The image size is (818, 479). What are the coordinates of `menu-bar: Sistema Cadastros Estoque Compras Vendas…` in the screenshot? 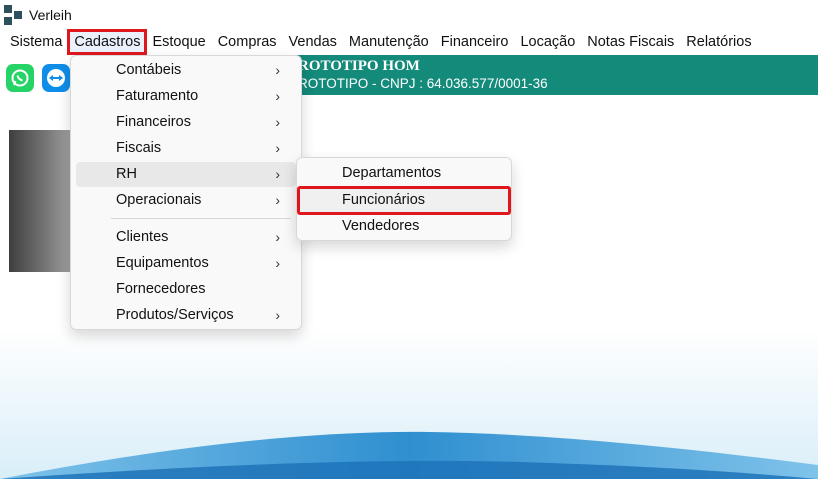 It's located at (409, 42).